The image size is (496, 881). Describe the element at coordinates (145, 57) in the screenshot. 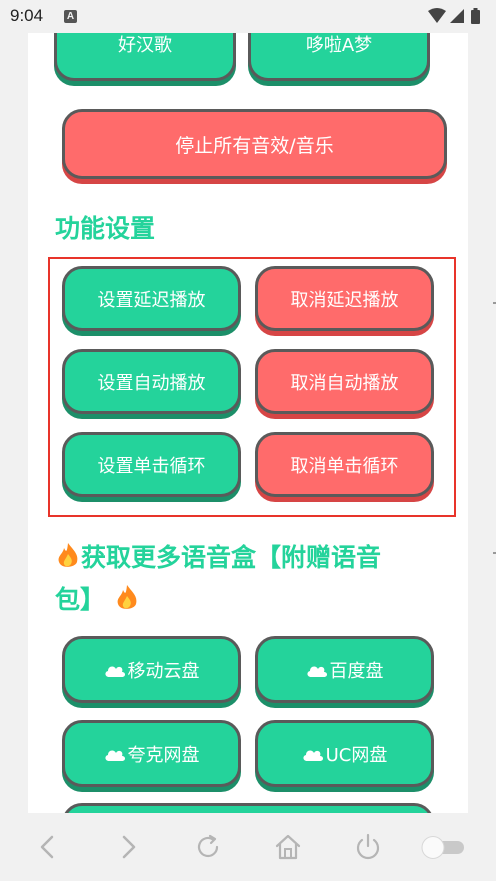

I see `song-button-haohange: 好汉歌` at that location.